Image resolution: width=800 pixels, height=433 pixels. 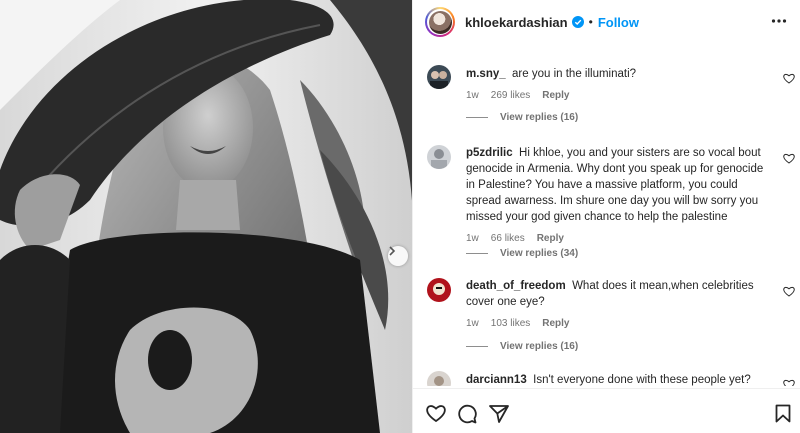 I want to click on post-header: khloekardashian • Follow, so click(x=606, y=22).